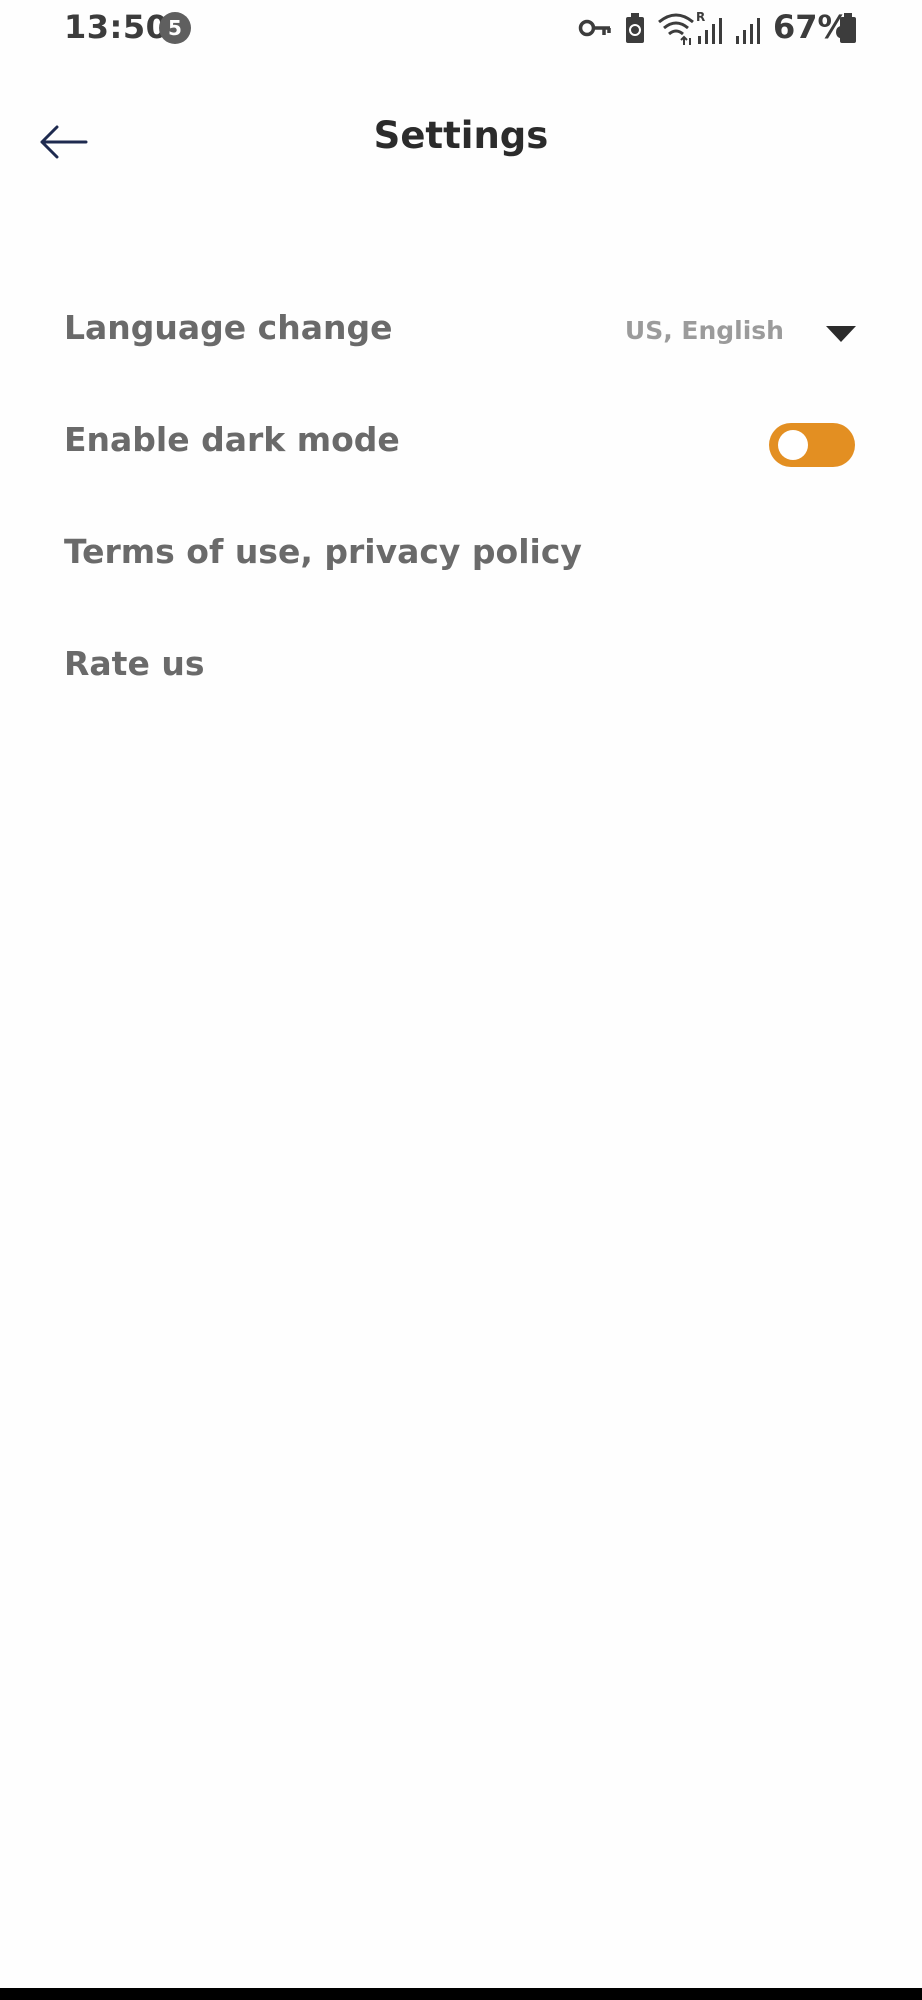  Describe the element at coordinates (116, 27) in the screenshot. I see `status-time: 13:50` at that location.